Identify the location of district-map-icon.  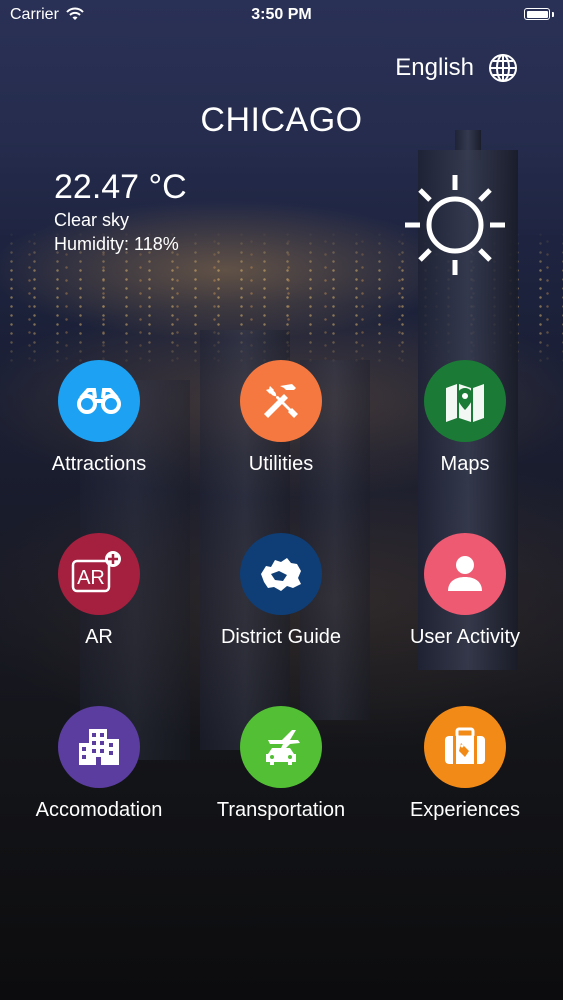
(281, 574).